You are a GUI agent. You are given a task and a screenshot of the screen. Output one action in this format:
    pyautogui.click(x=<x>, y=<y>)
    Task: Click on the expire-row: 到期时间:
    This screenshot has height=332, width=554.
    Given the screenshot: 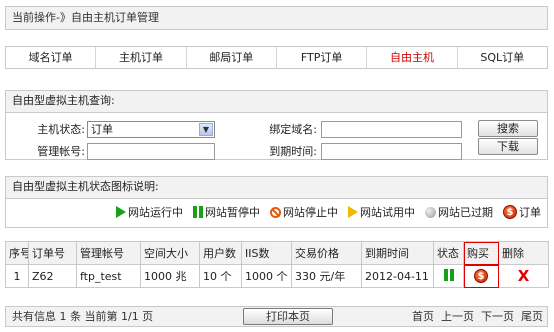 What is the action you would take?
    pyautogui.click(x=361, y=151)
    